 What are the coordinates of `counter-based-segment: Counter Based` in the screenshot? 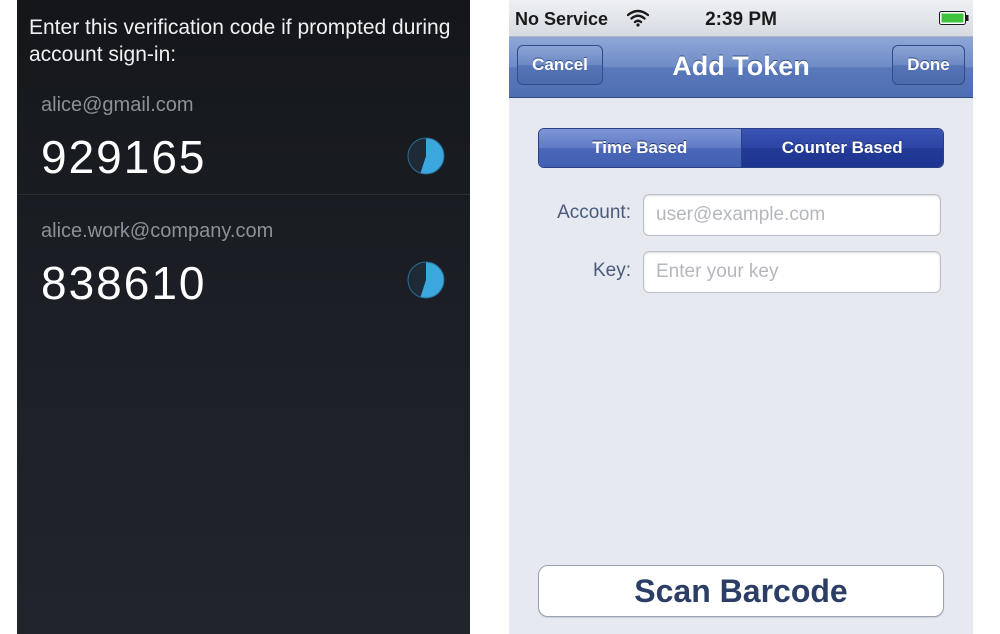 It's located at (842, 148).